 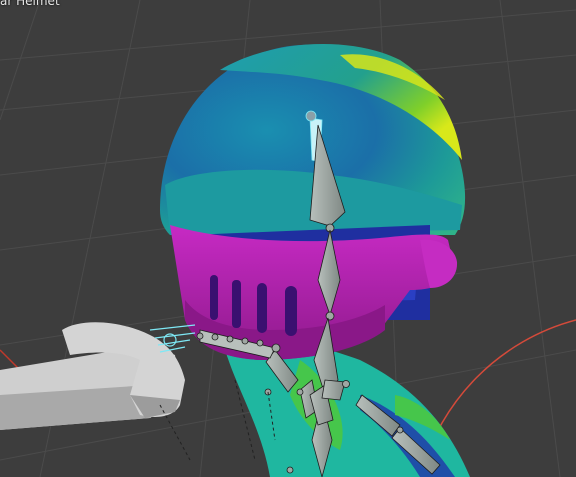 I want to click on sword-mesh, so click(x=92, y=376).